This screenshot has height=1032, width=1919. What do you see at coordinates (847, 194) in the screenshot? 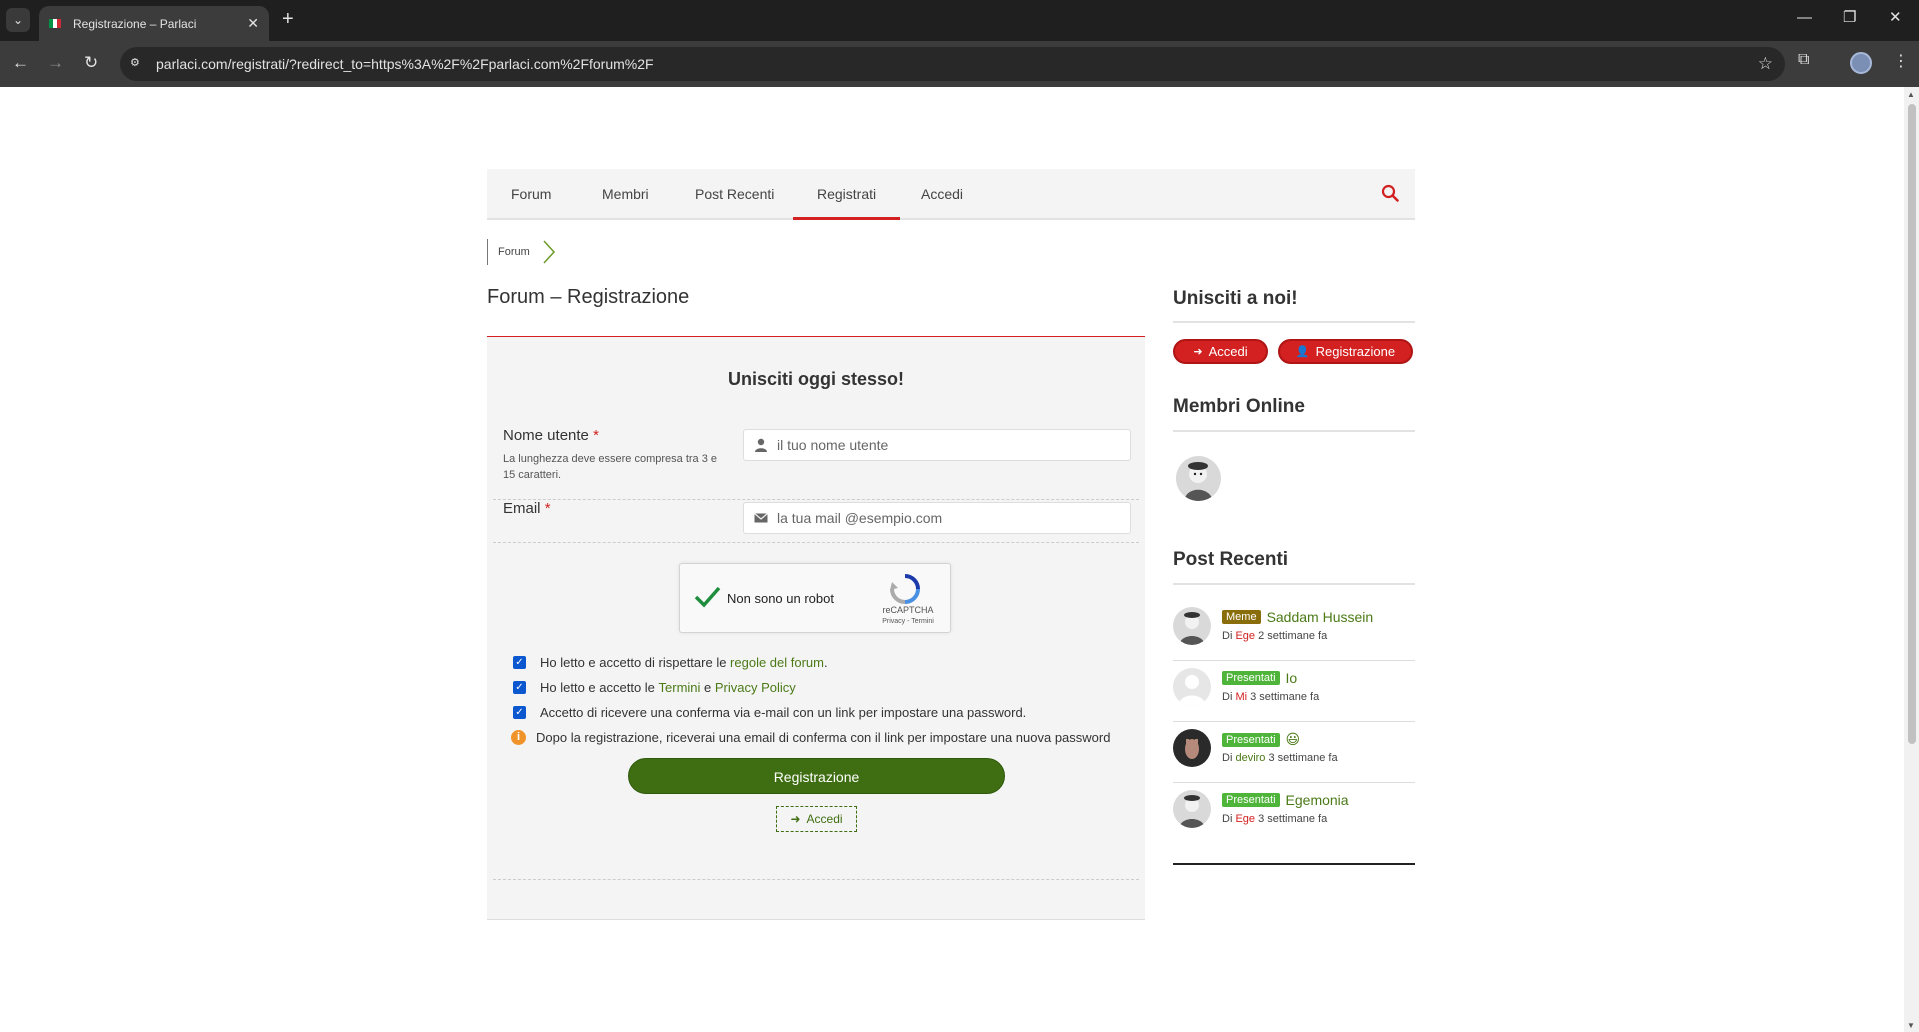
I see `nav-item-registrati: Registrati` at bounding box center [847, 194].